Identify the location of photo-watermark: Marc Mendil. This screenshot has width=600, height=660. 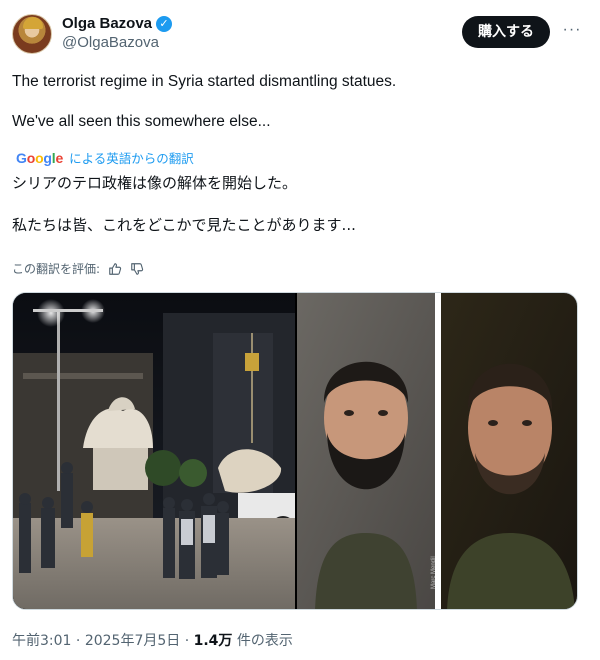
(434, 572).